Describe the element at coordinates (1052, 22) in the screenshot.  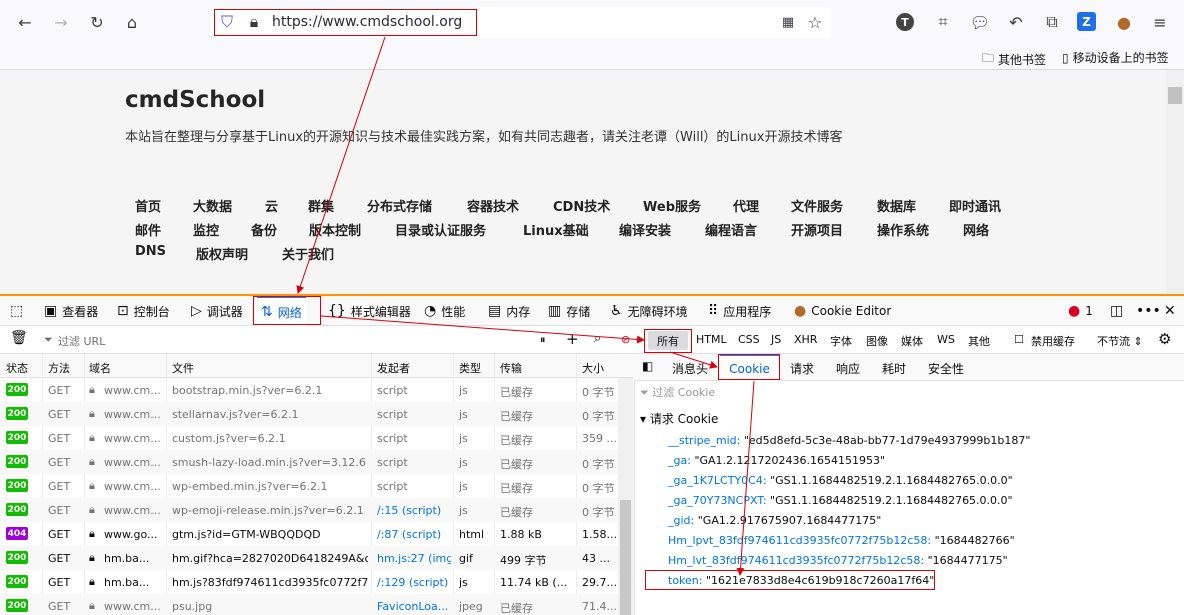
I see `extensions-icon: ⧉` at that location.